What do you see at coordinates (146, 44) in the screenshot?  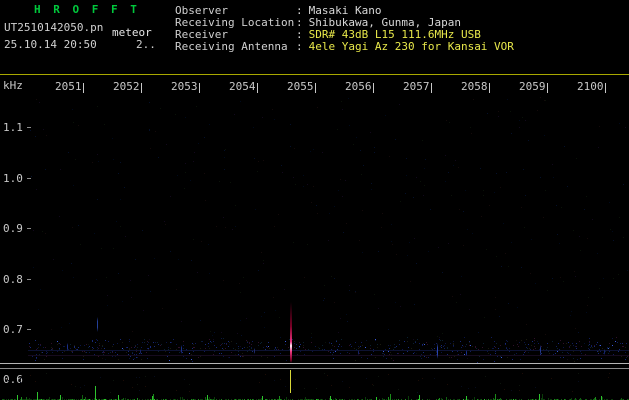 I see `header-counter: 2..` at bounding box center [146, 44].